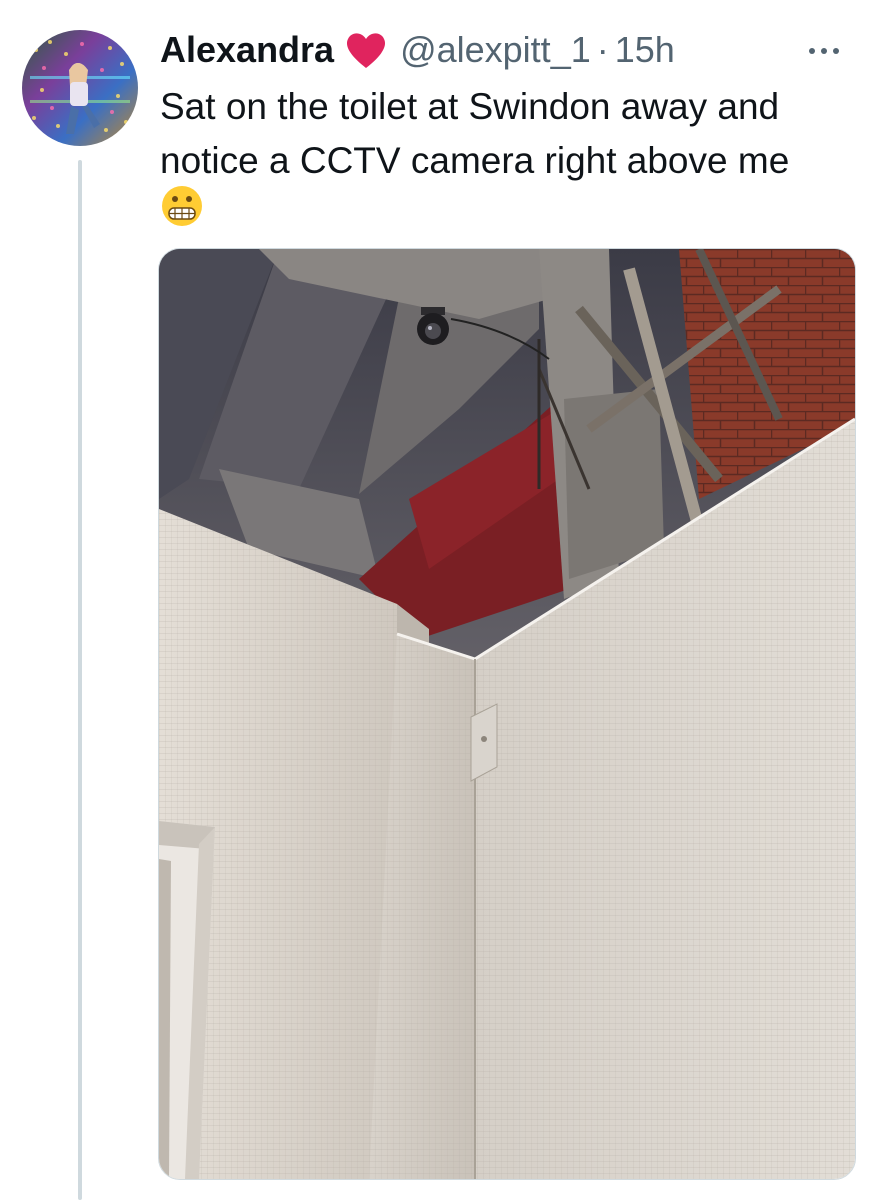 Image resolution: width=876 pixels, height=1200 pixels. I want to click on tweet-header: Alexandra @alexpitt_1 · 15h, so click(506, 50).